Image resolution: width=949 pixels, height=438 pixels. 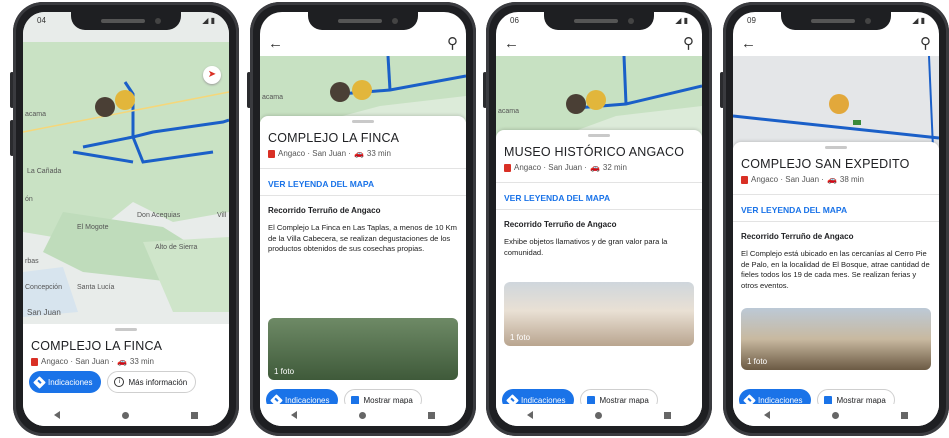 What do you see at coordinates (751, 20) in the screenshot?
I see `status-time: 09` at bounding box center [751, 20].